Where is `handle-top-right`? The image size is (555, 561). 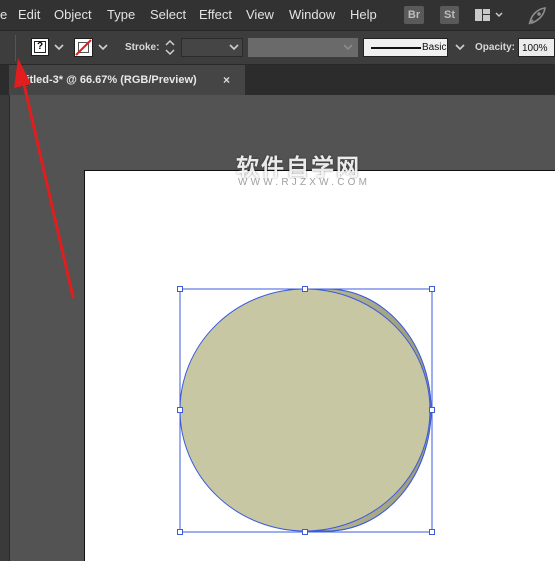
handle-top-right is located at coordinates (432, 289).